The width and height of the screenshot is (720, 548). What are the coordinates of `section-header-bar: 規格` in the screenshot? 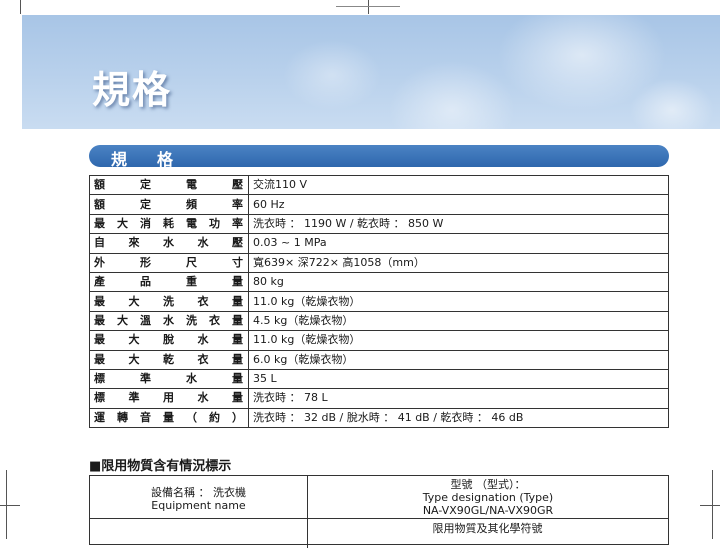 It's located at (379, 157).